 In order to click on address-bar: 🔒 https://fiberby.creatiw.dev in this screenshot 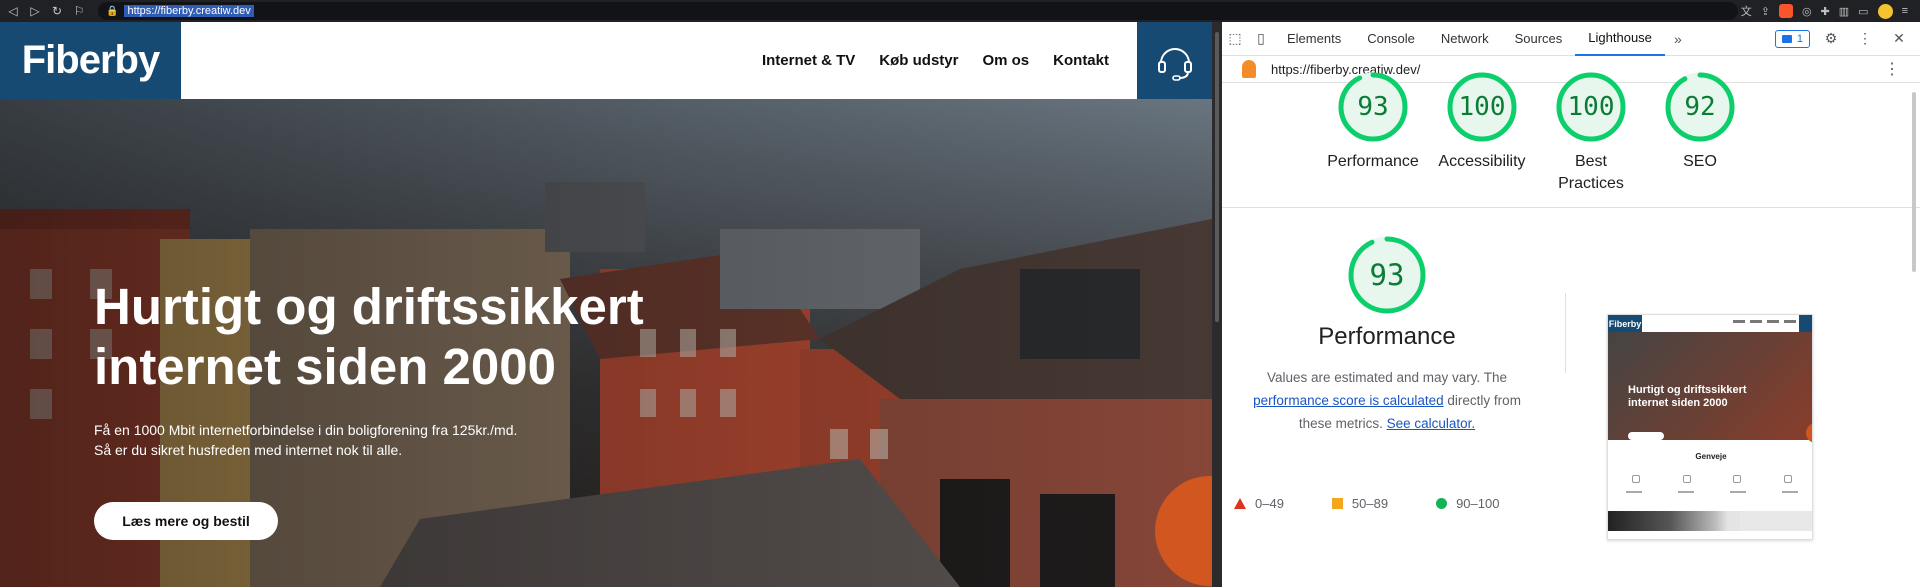, I will do `click(918, 11)`.